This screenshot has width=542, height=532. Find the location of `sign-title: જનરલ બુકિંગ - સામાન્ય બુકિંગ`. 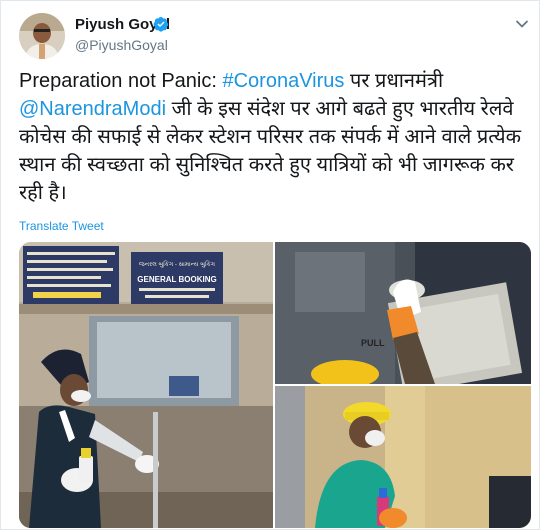

sign-title: જનરલ બુકિંગ - સામાન્ય બુકિંગ is located at coordinates (177, 264).